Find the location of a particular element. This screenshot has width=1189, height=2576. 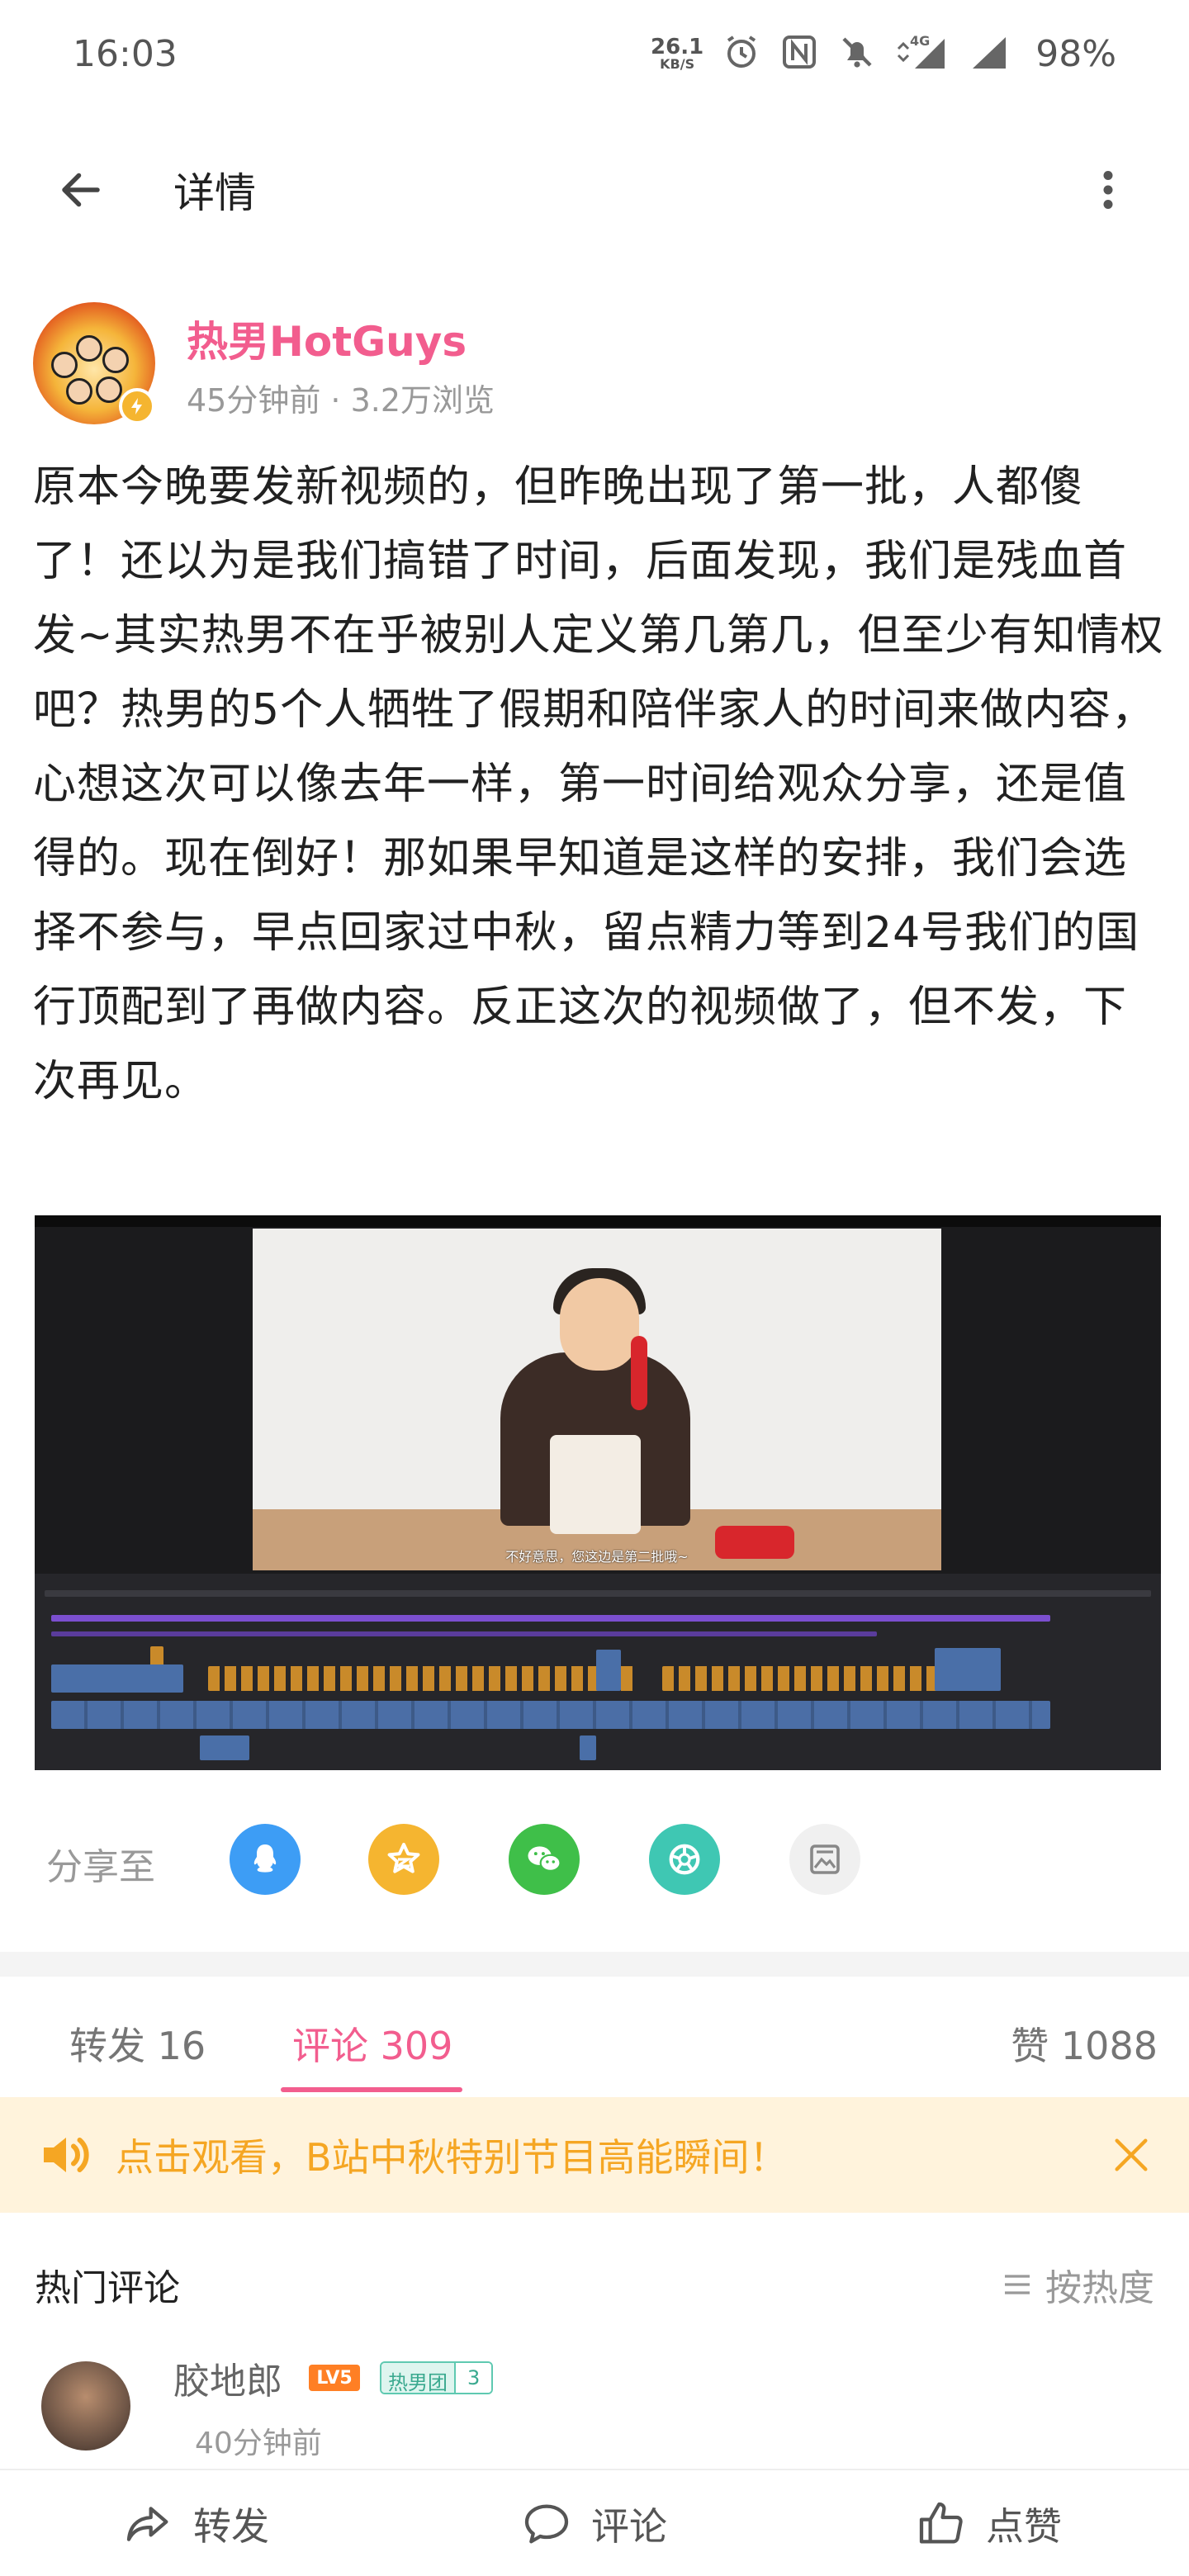

top-app-bar: 详情 is located at coordinates (594, 189).